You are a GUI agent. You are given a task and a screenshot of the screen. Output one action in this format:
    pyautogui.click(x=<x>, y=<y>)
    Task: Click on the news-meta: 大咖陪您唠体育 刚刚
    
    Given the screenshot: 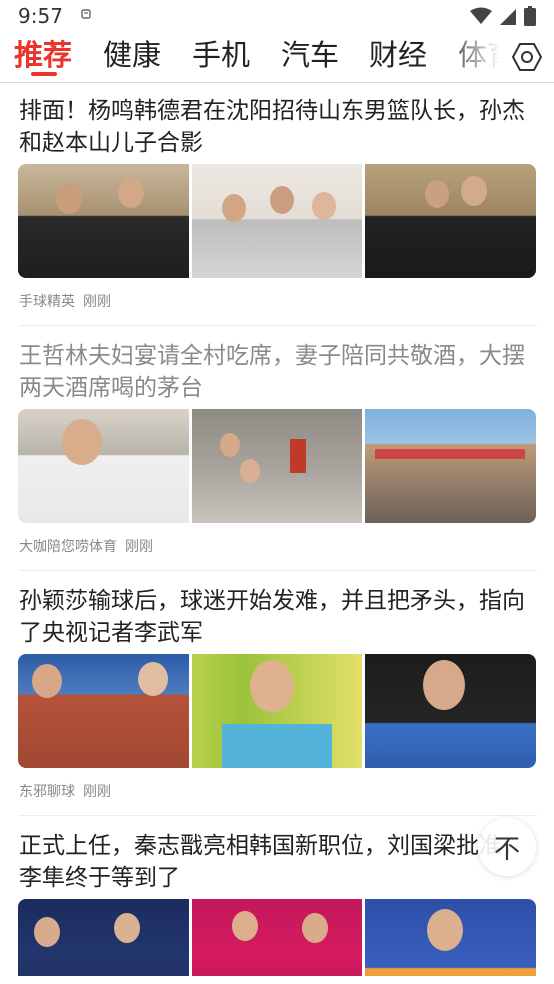 What is the action you would take?
    pyautogui.click(x=90, y=546)
    